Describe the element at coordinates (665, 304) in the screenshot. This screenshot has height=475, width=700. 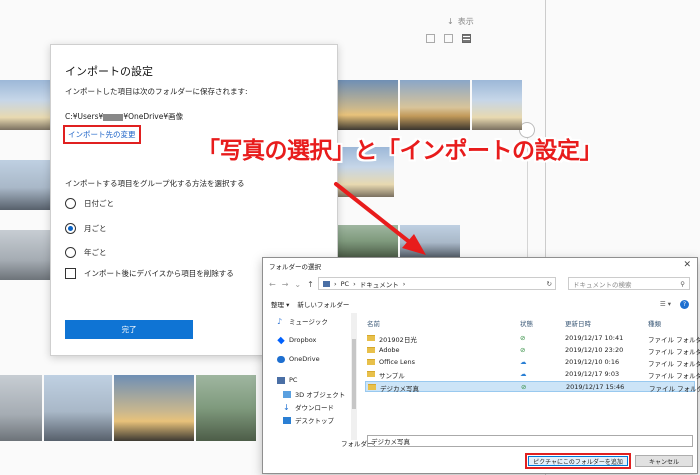
I see `view-options-icon: ☰ ▾` at that location.